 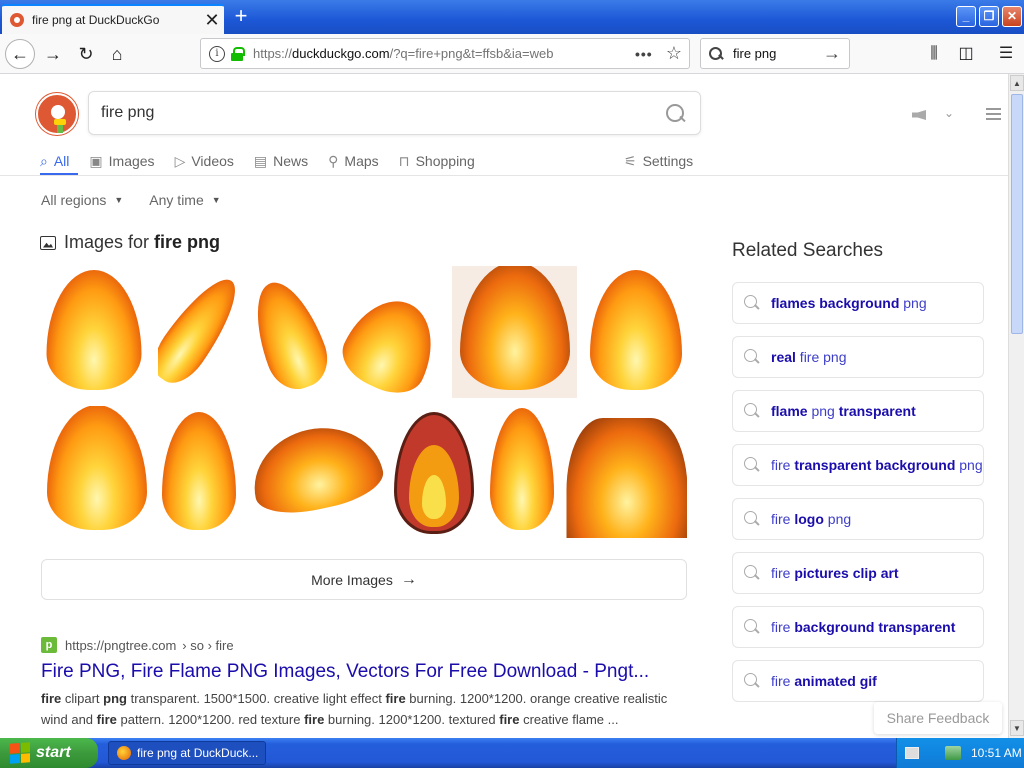 I want to click on snippet-part: png, so click(x=115, y=698).